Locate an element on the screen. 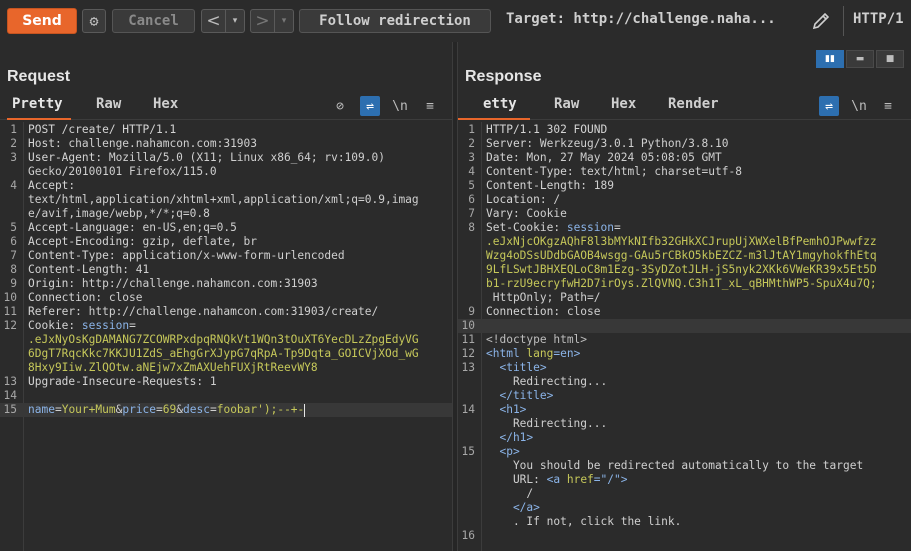 Image resolution: width=911 pixels, height=551 pixels. line-number: 10 is located at coordinates (10, 297).